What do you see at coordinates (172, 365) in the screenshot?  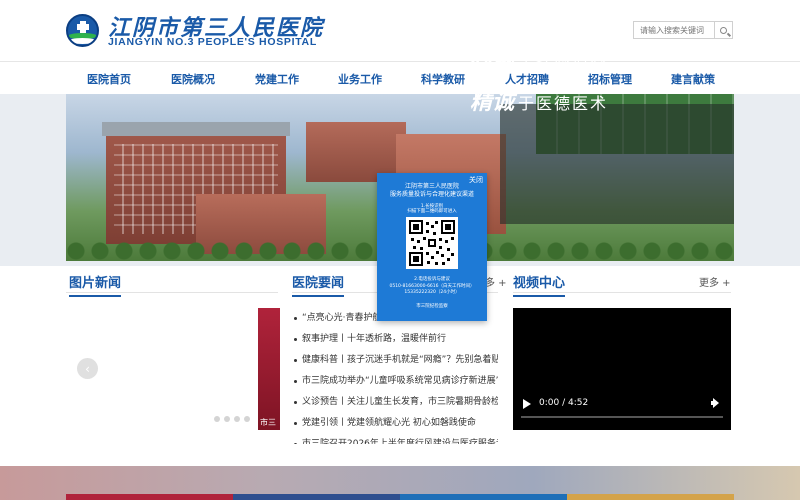 I see `photo-news-carousel` at bounding box center [172, 365].